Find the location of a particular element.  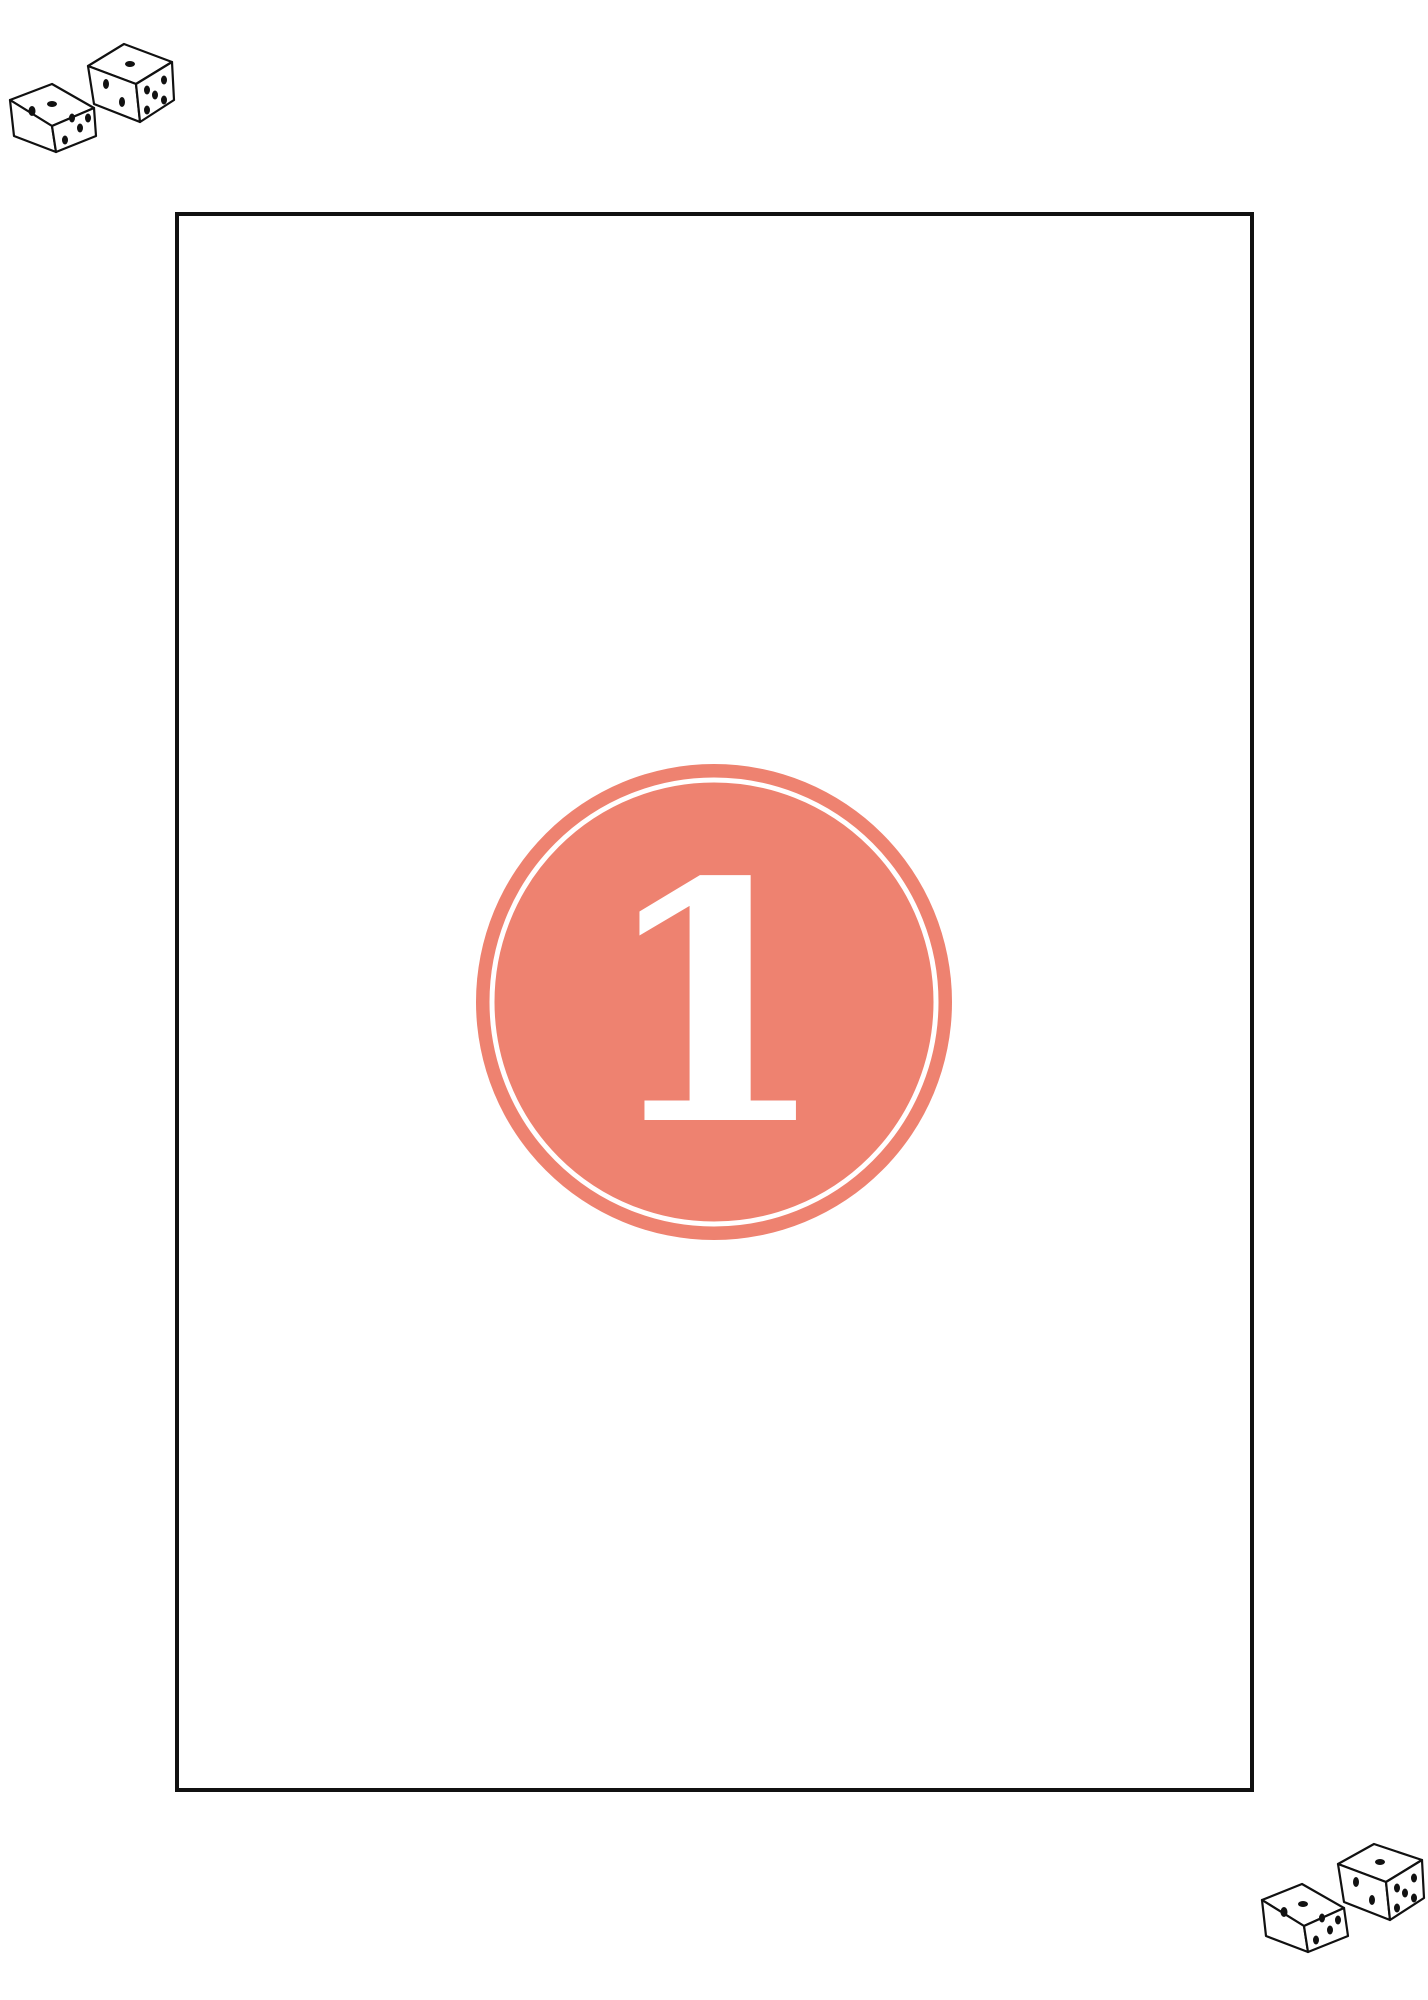

number-badge: 1 is located at coordinates (714, 1002).